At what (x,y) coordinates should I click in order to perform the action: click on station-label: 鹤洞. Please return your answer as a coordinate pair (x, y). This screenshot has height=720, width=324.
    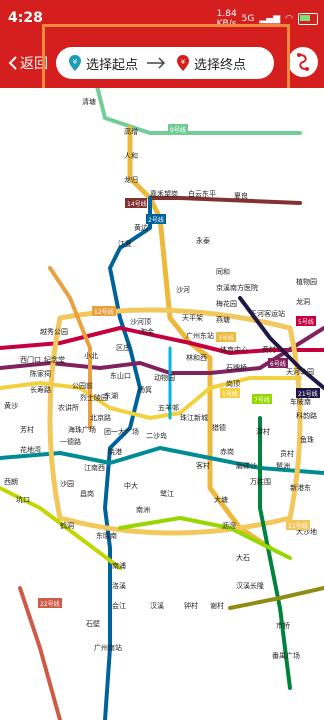
    Looking at the image, I should click on (67, 525).